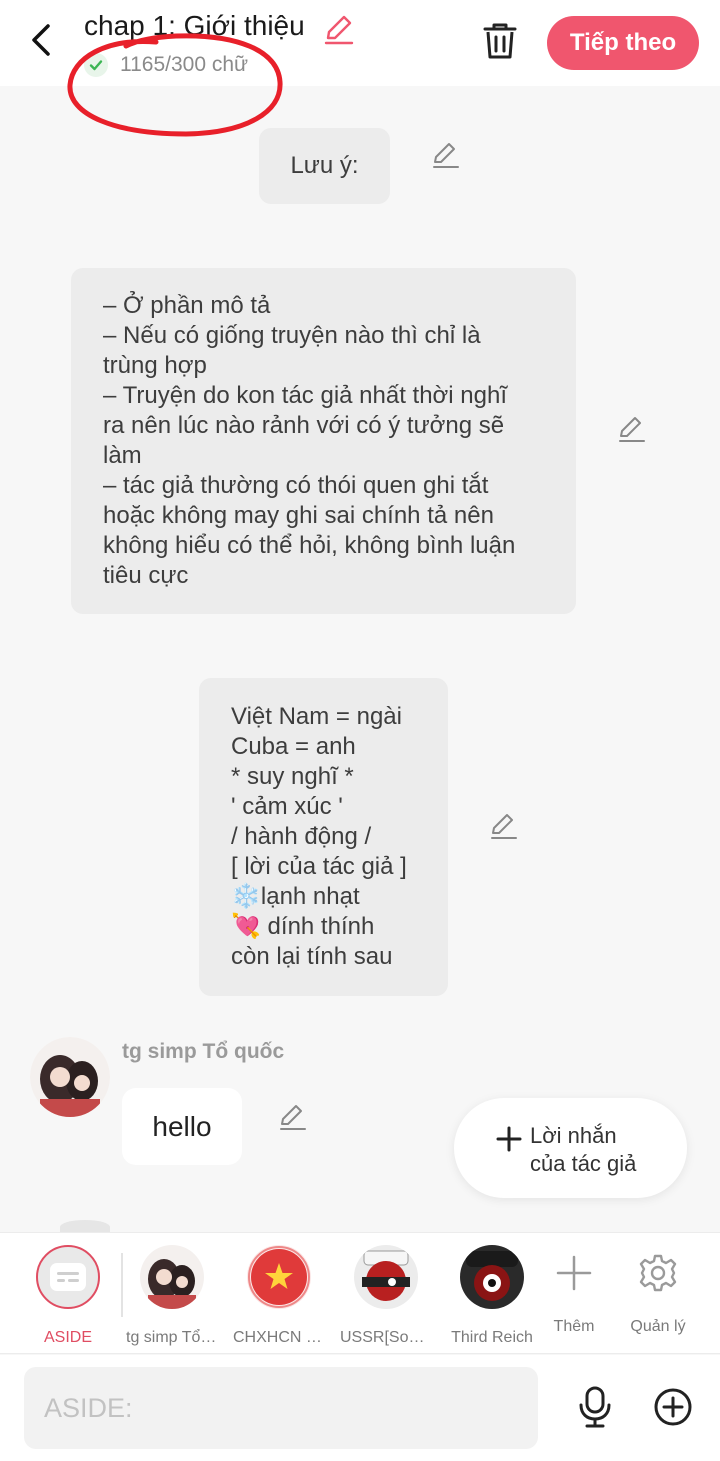  I want to click on character-label: CHXHCN Việt Nam, so click(279, 1337).